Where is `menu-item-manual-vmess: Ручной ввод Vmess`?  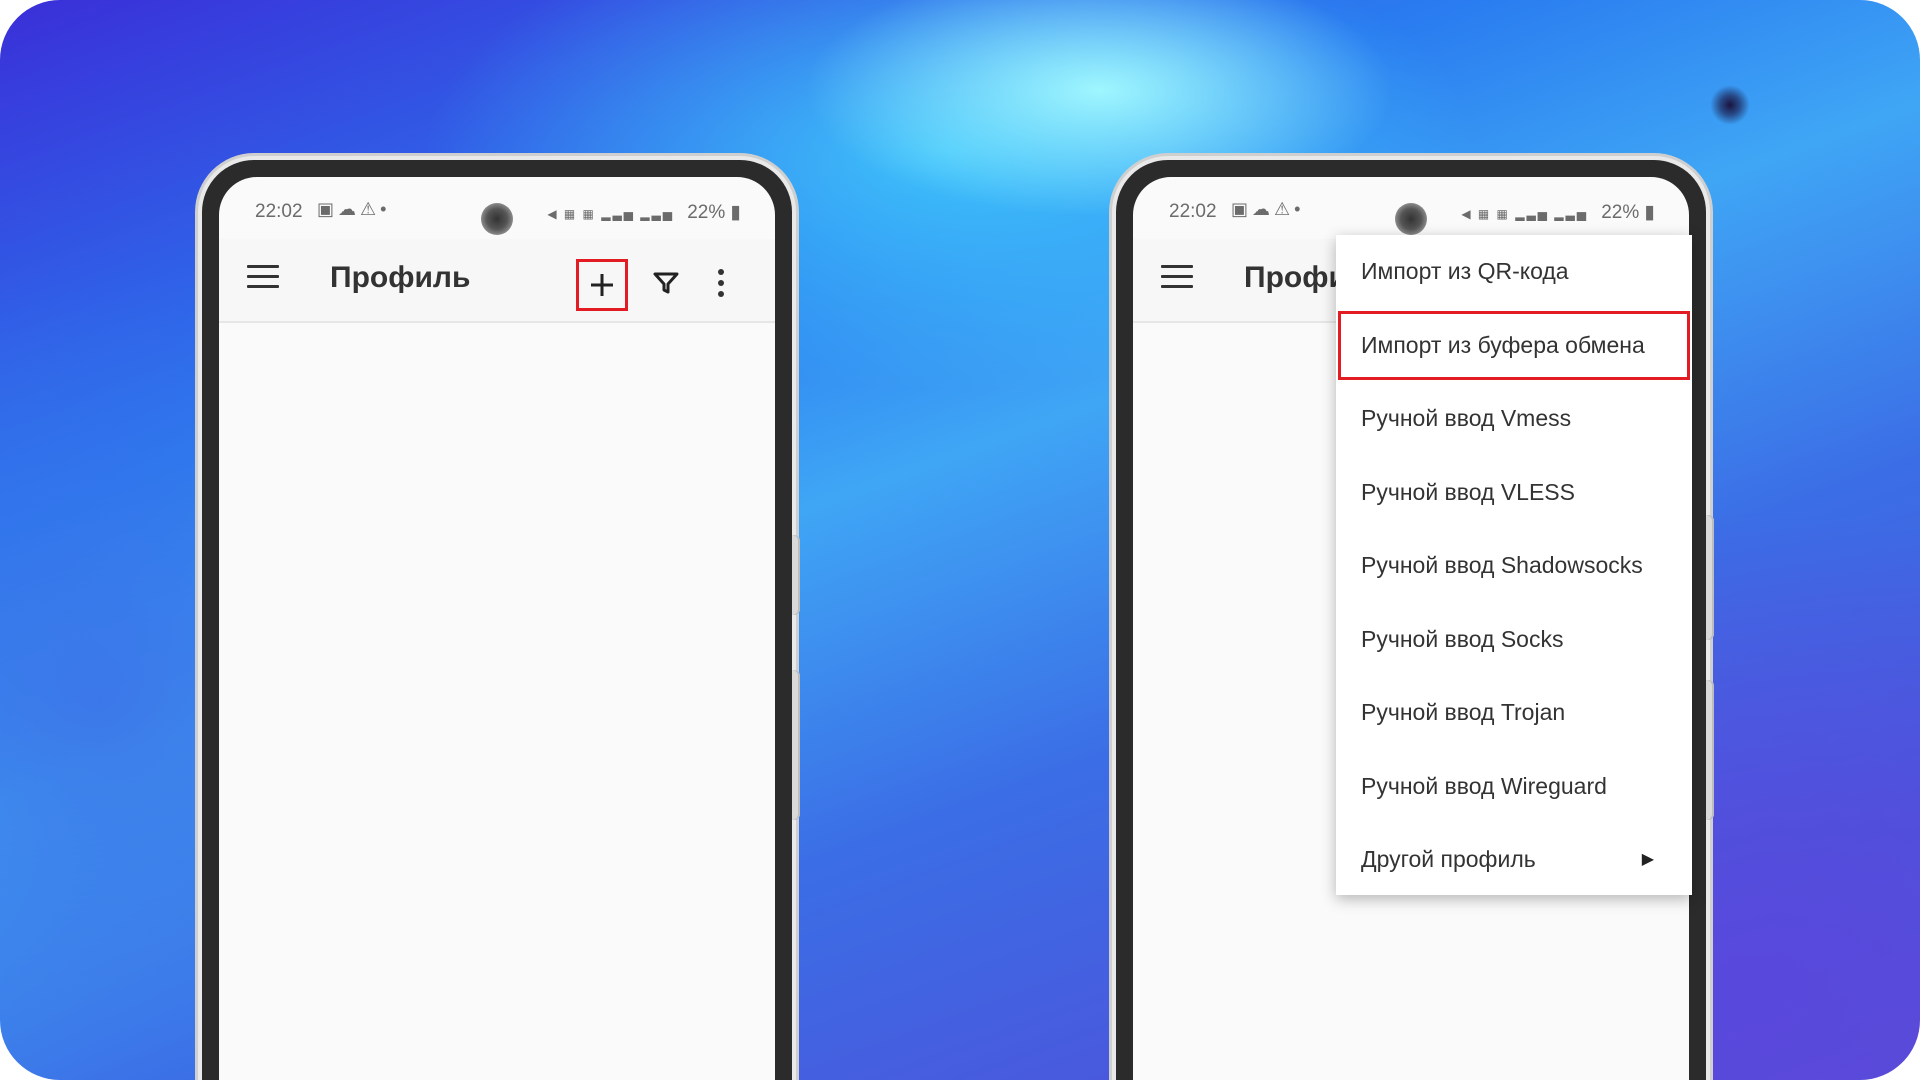 menu-item-manual-vmess: Ручной ввод Vmess is located at coordinates (1514, 419).